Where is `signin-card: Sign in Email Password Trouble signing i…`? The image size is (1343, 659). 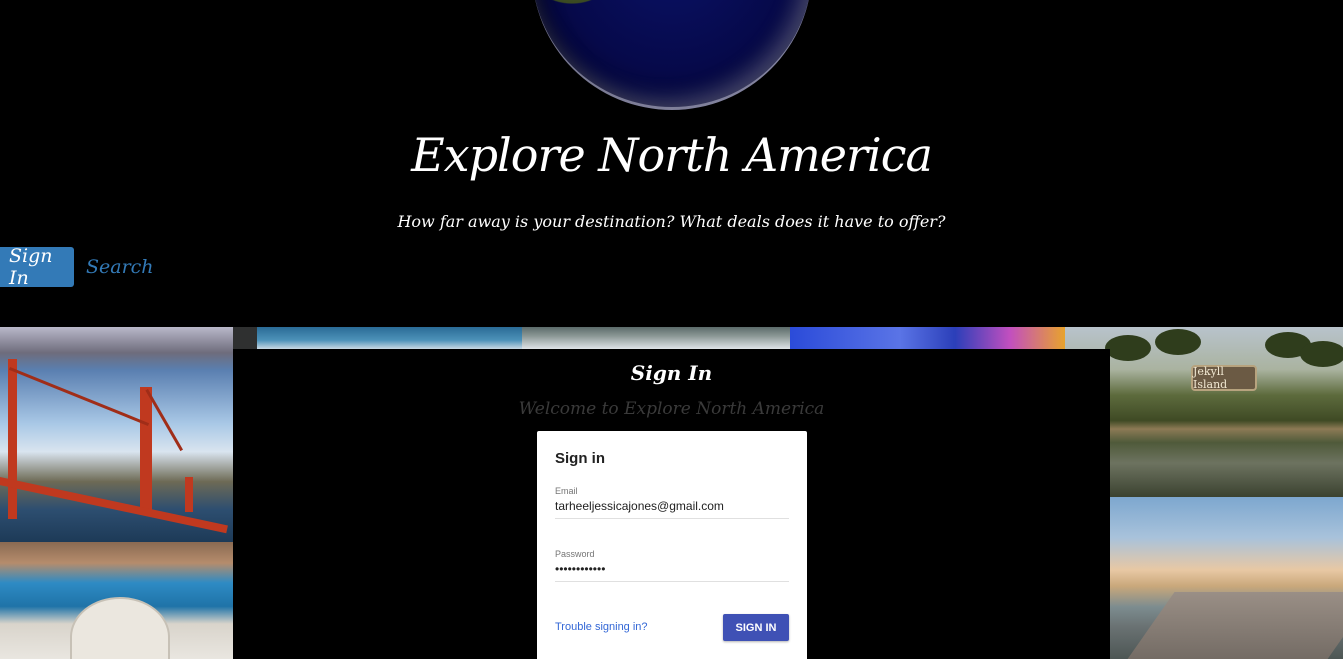 signin-card: Sign in Email Password Trouble signing i… is located at coordinates (672, 545).